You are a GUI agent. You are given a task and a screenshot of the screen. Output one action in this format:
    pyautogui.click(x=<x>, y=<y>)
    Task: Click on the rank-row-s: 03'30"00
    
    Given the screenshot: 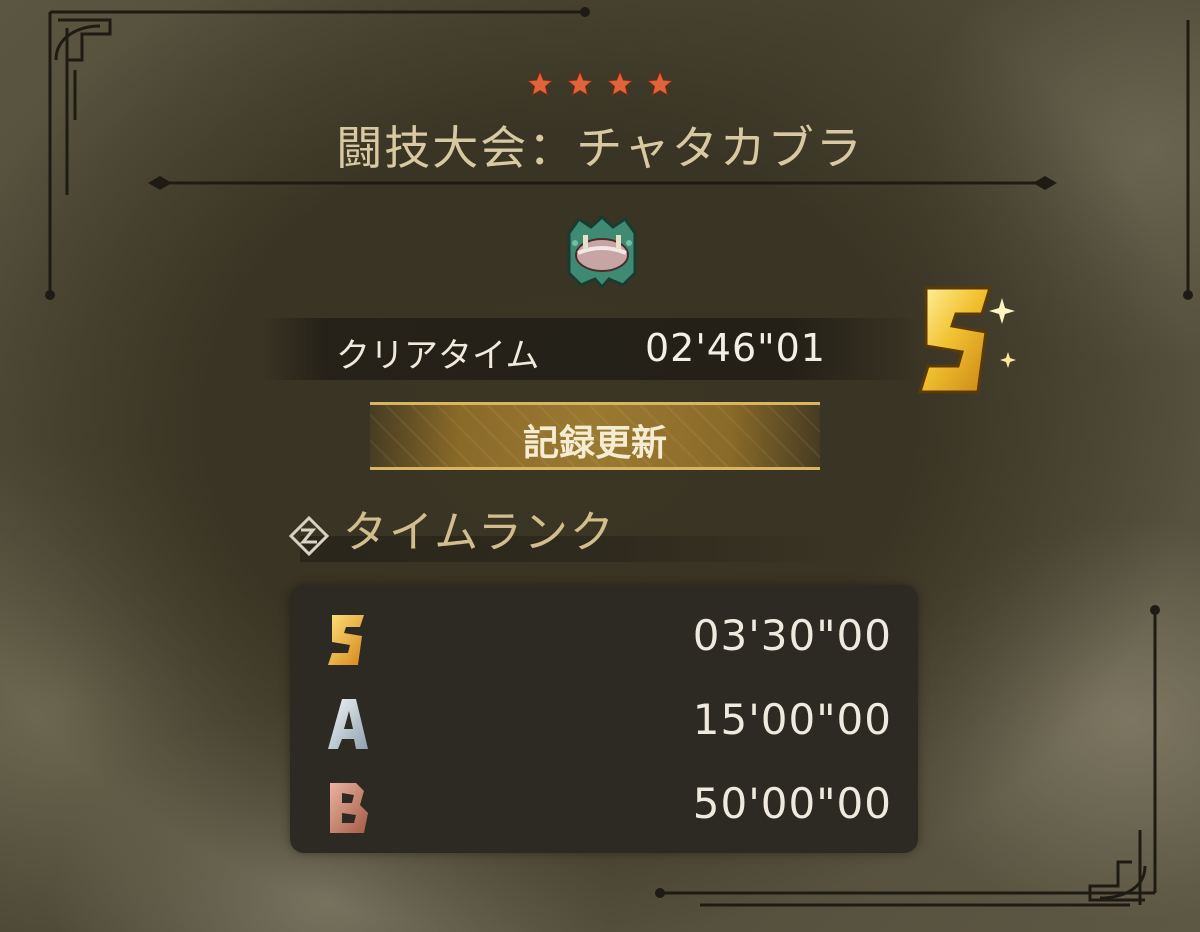 What is the action you would take?
    pyautogui.click(x=604, y=635)
    